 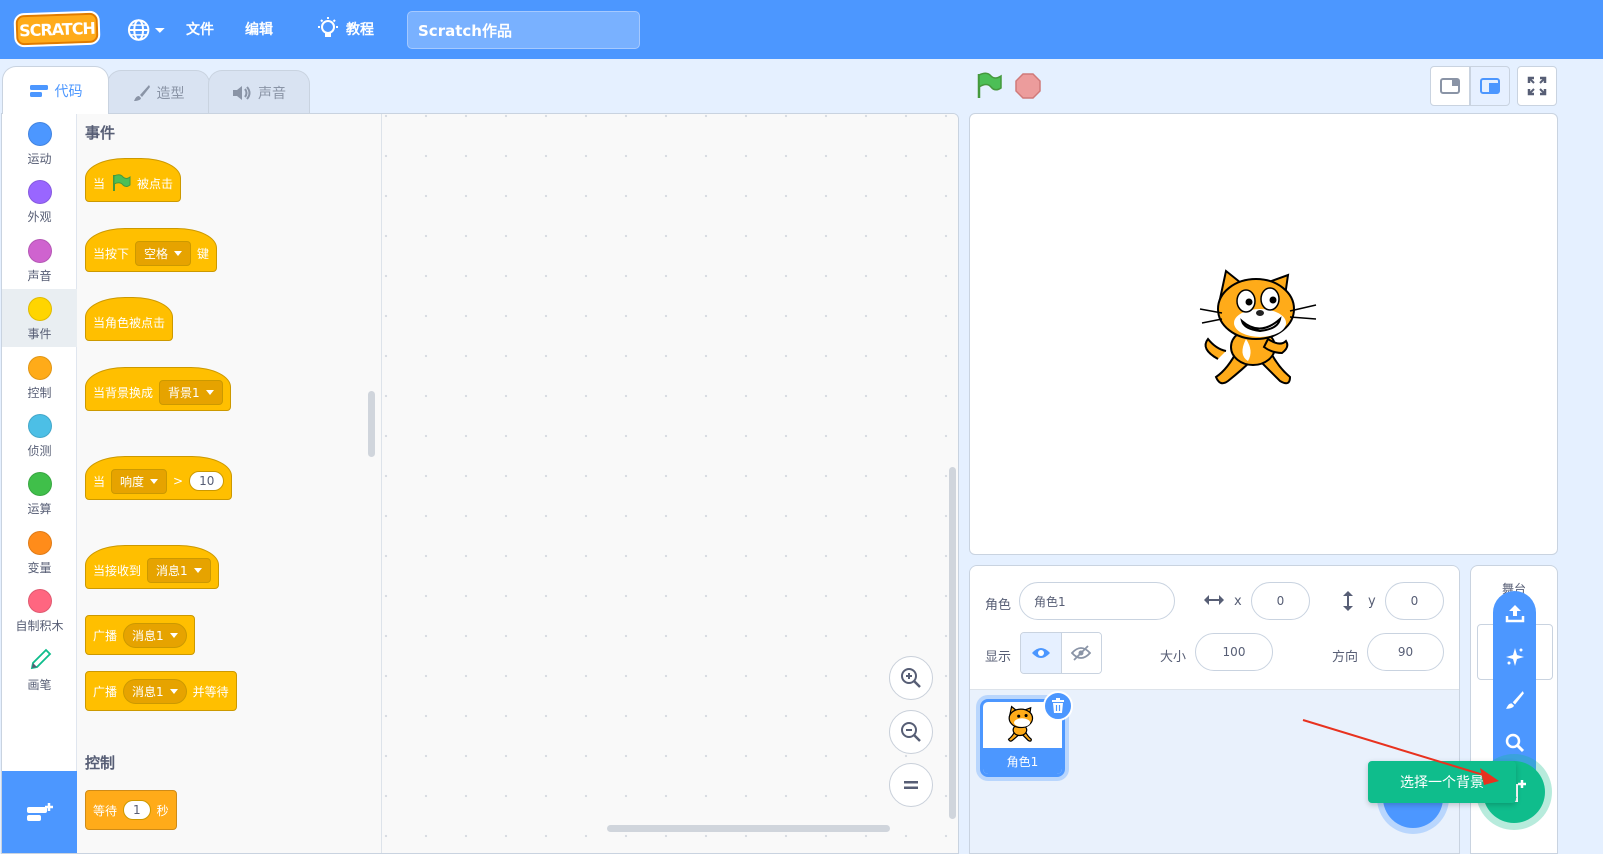 What do you see at coordinates (129, 319) in the screenshot?
I see `block-when-sprite-clicked: 当角色被点击` at bounding box center [129, 319].